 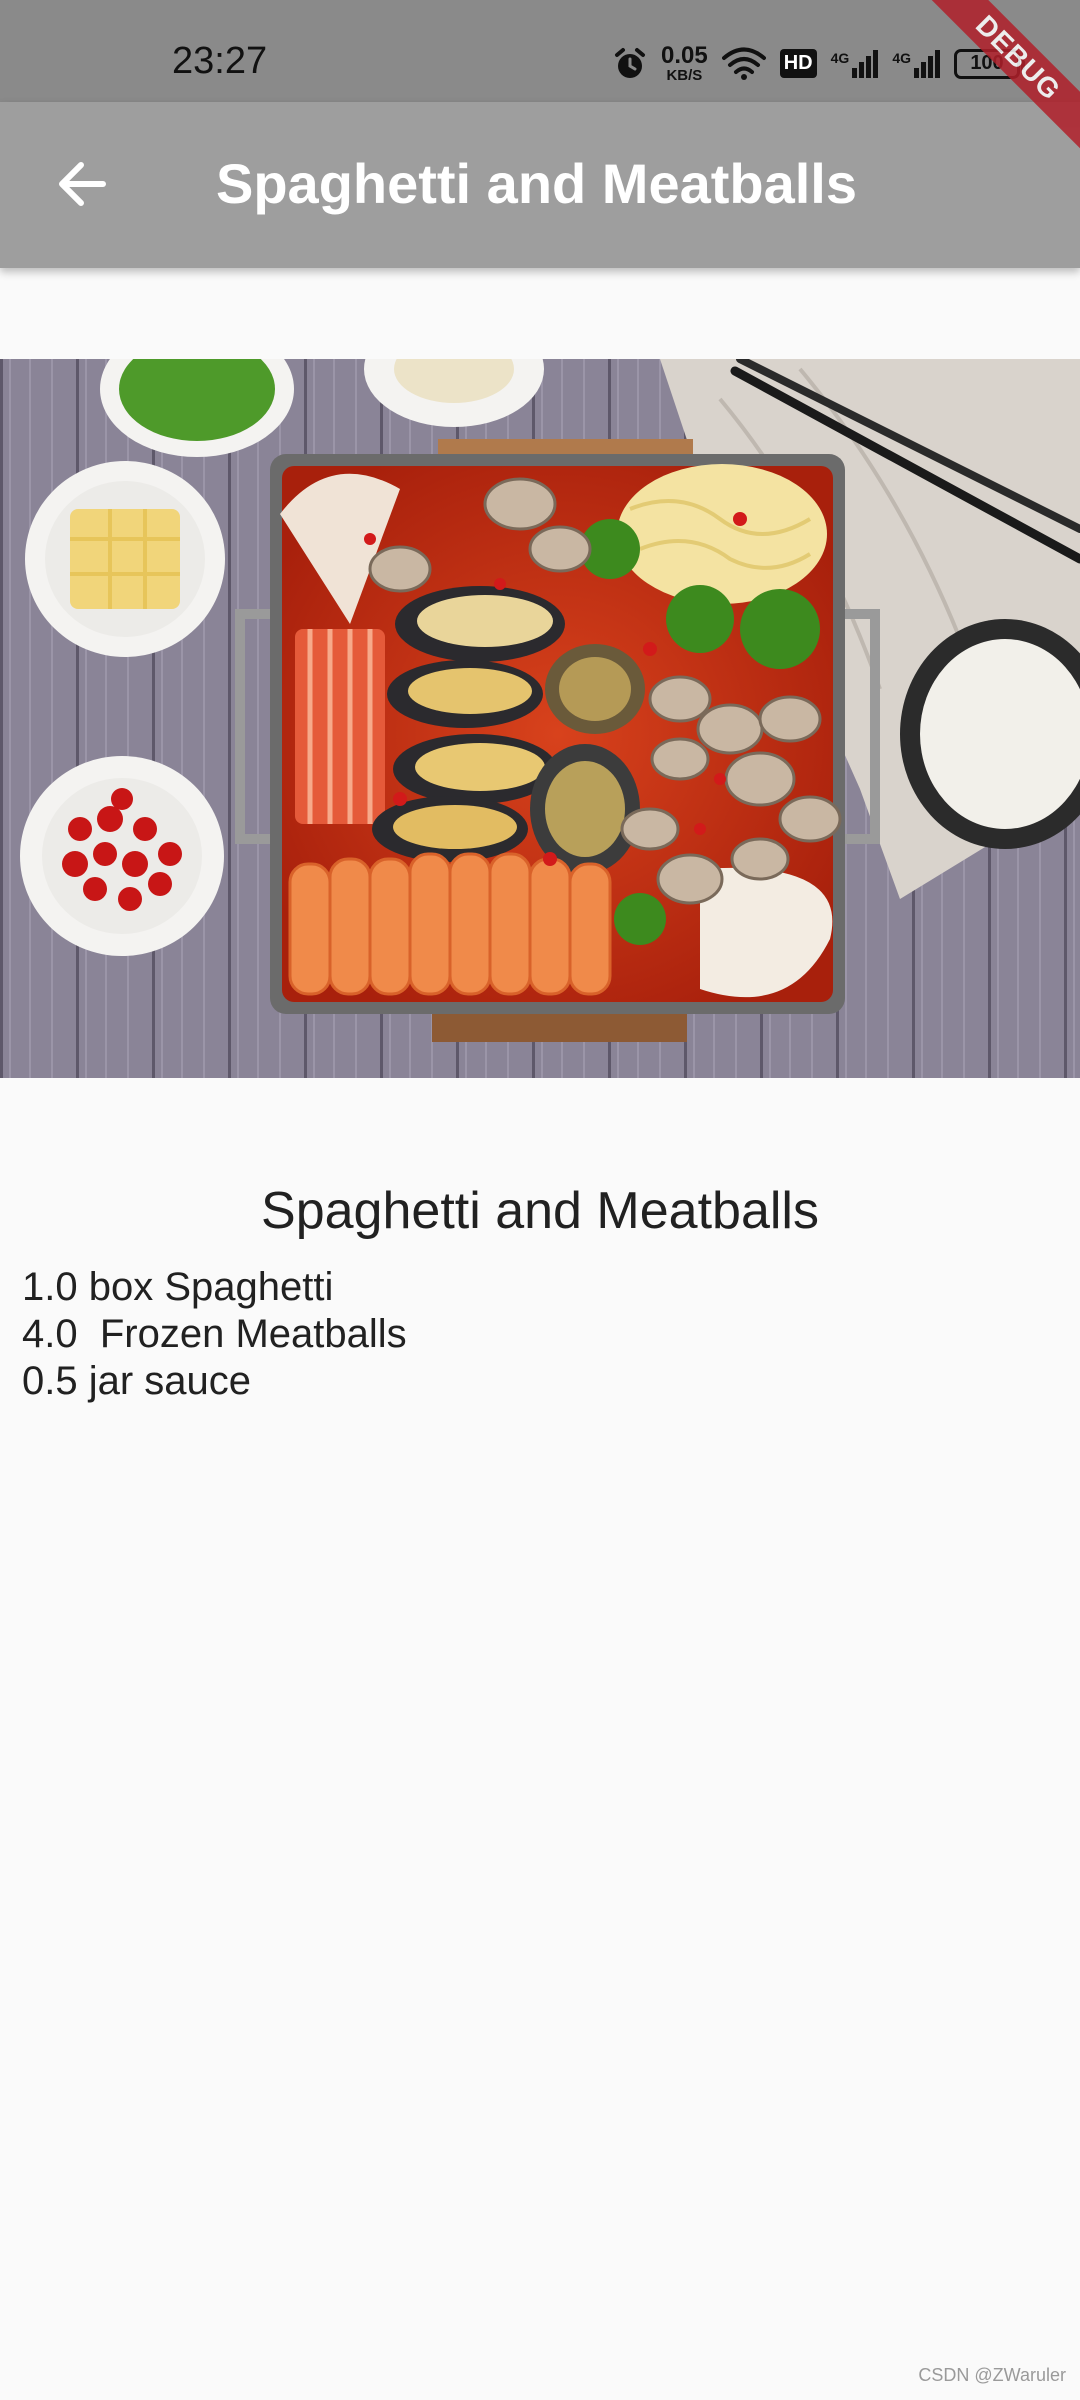 I want to click on alarm-icon, so click(x=630, y=64).